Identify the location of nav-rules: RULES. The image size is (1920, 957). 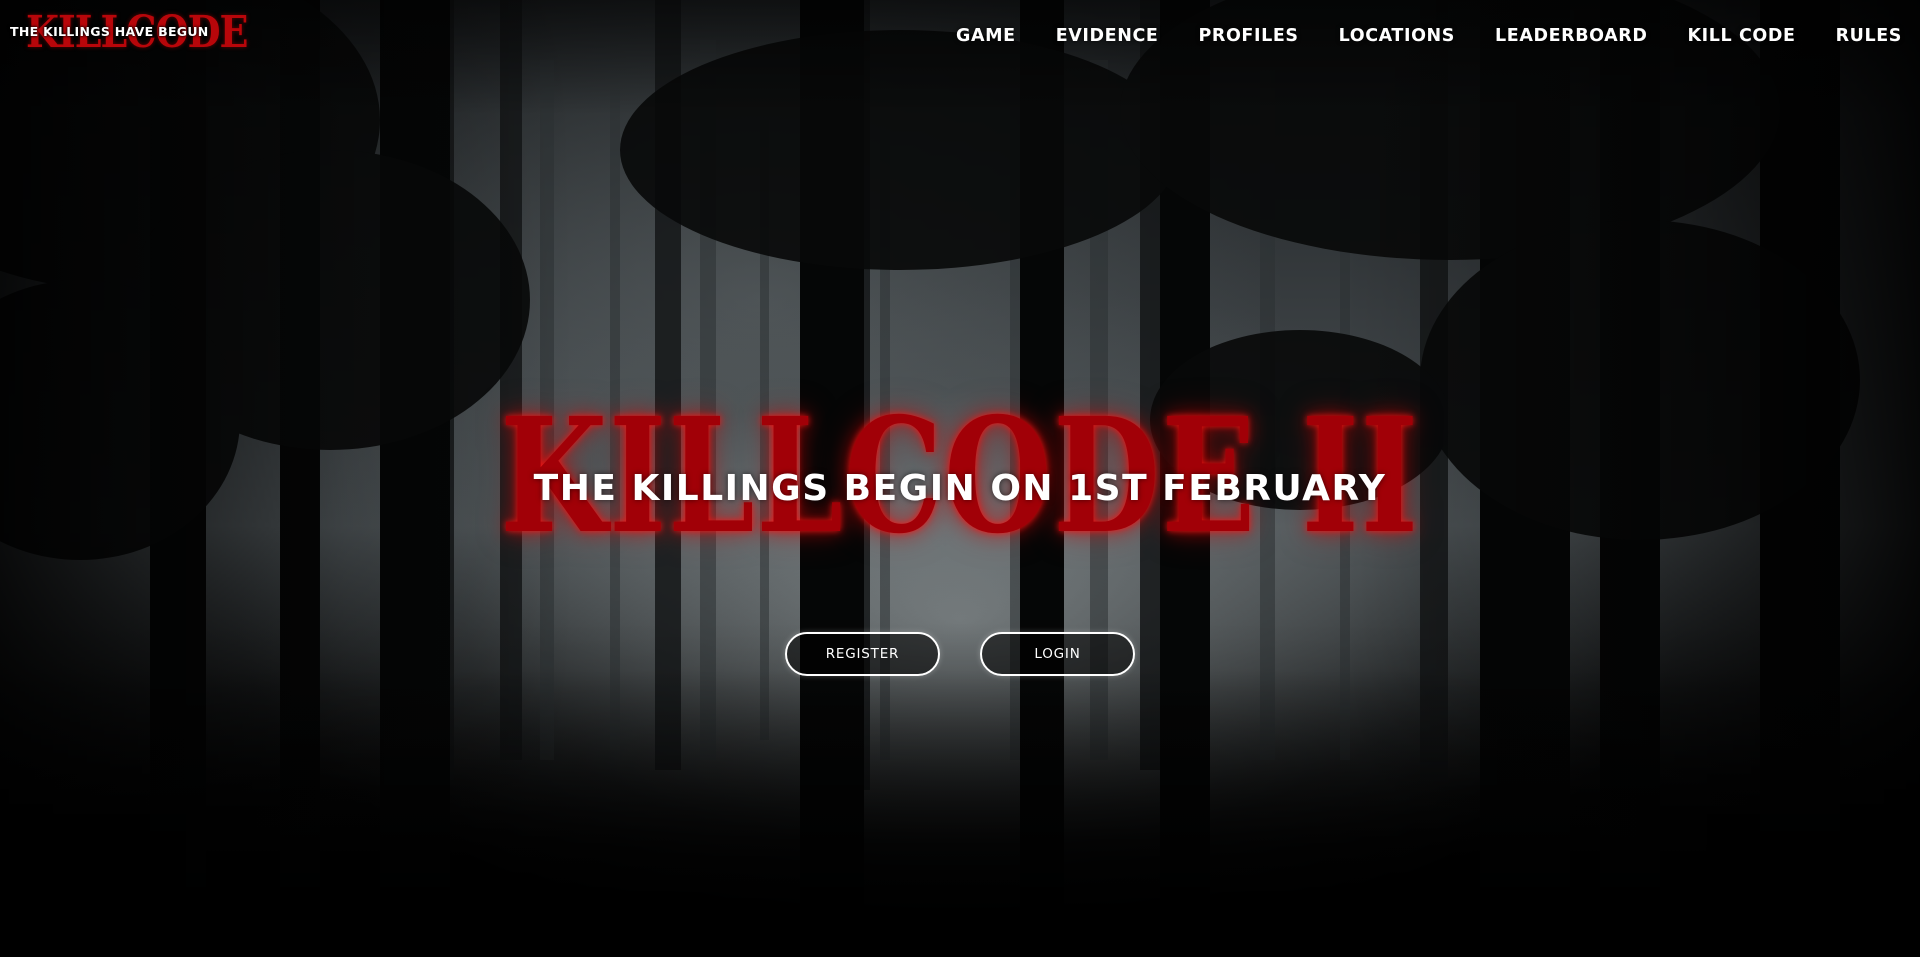
(1869, 36).